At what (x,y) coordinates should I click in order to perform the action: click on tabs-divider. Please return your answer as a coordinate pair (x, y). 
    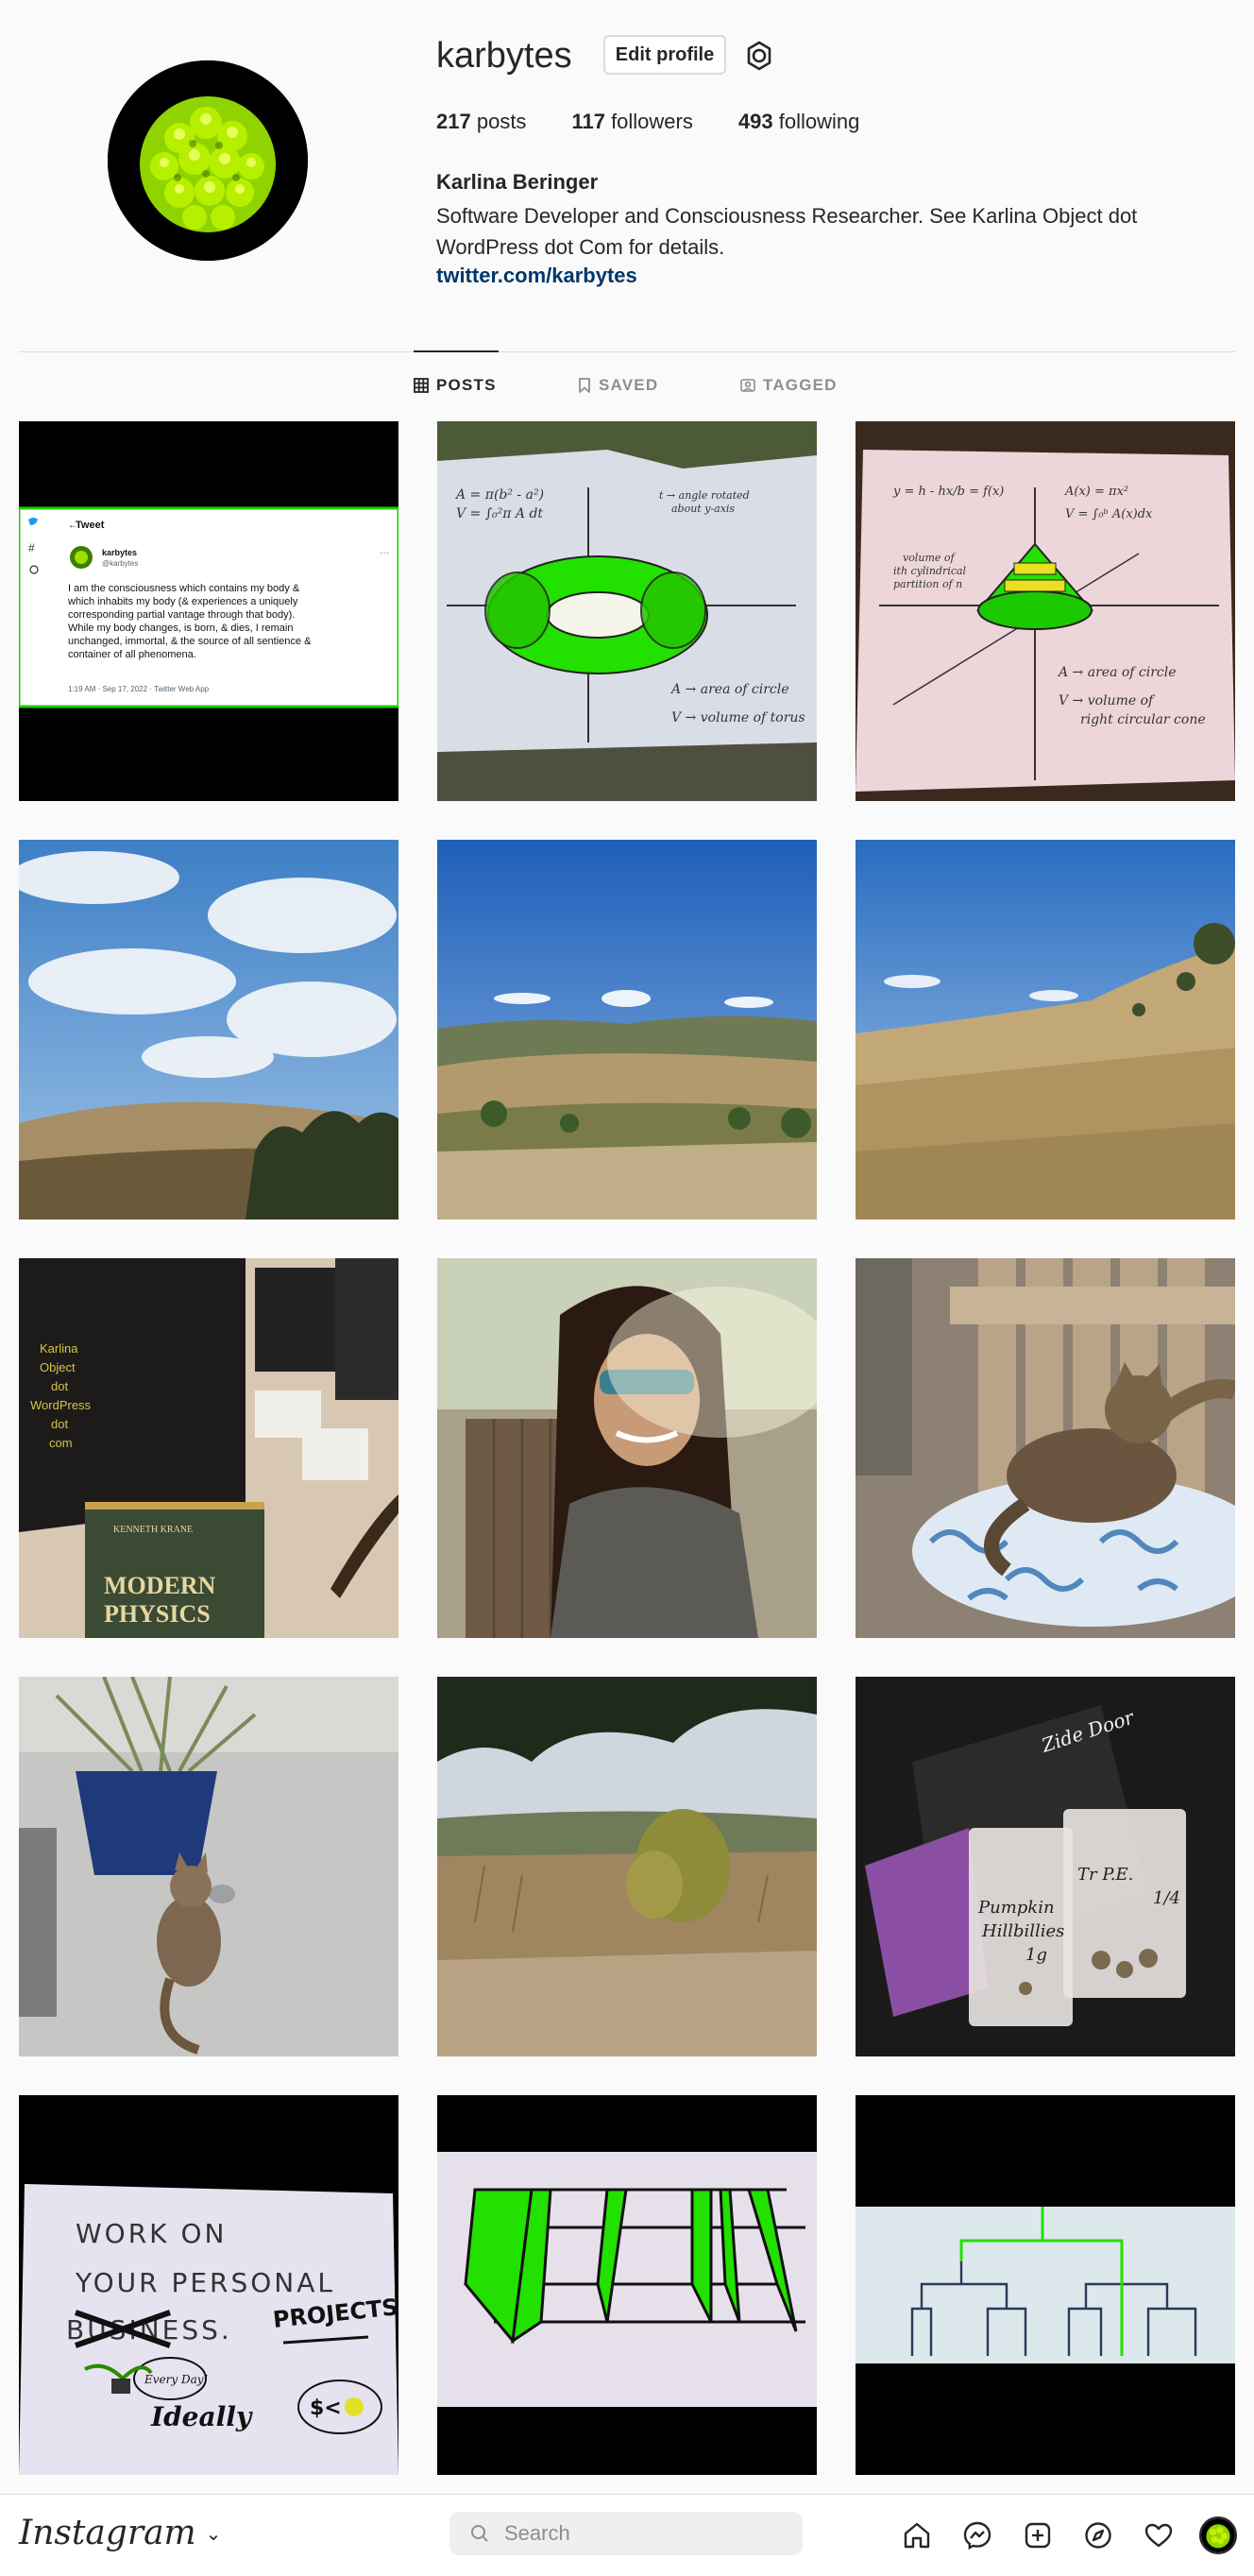
    Looking at the image, I should click on (627, 352).